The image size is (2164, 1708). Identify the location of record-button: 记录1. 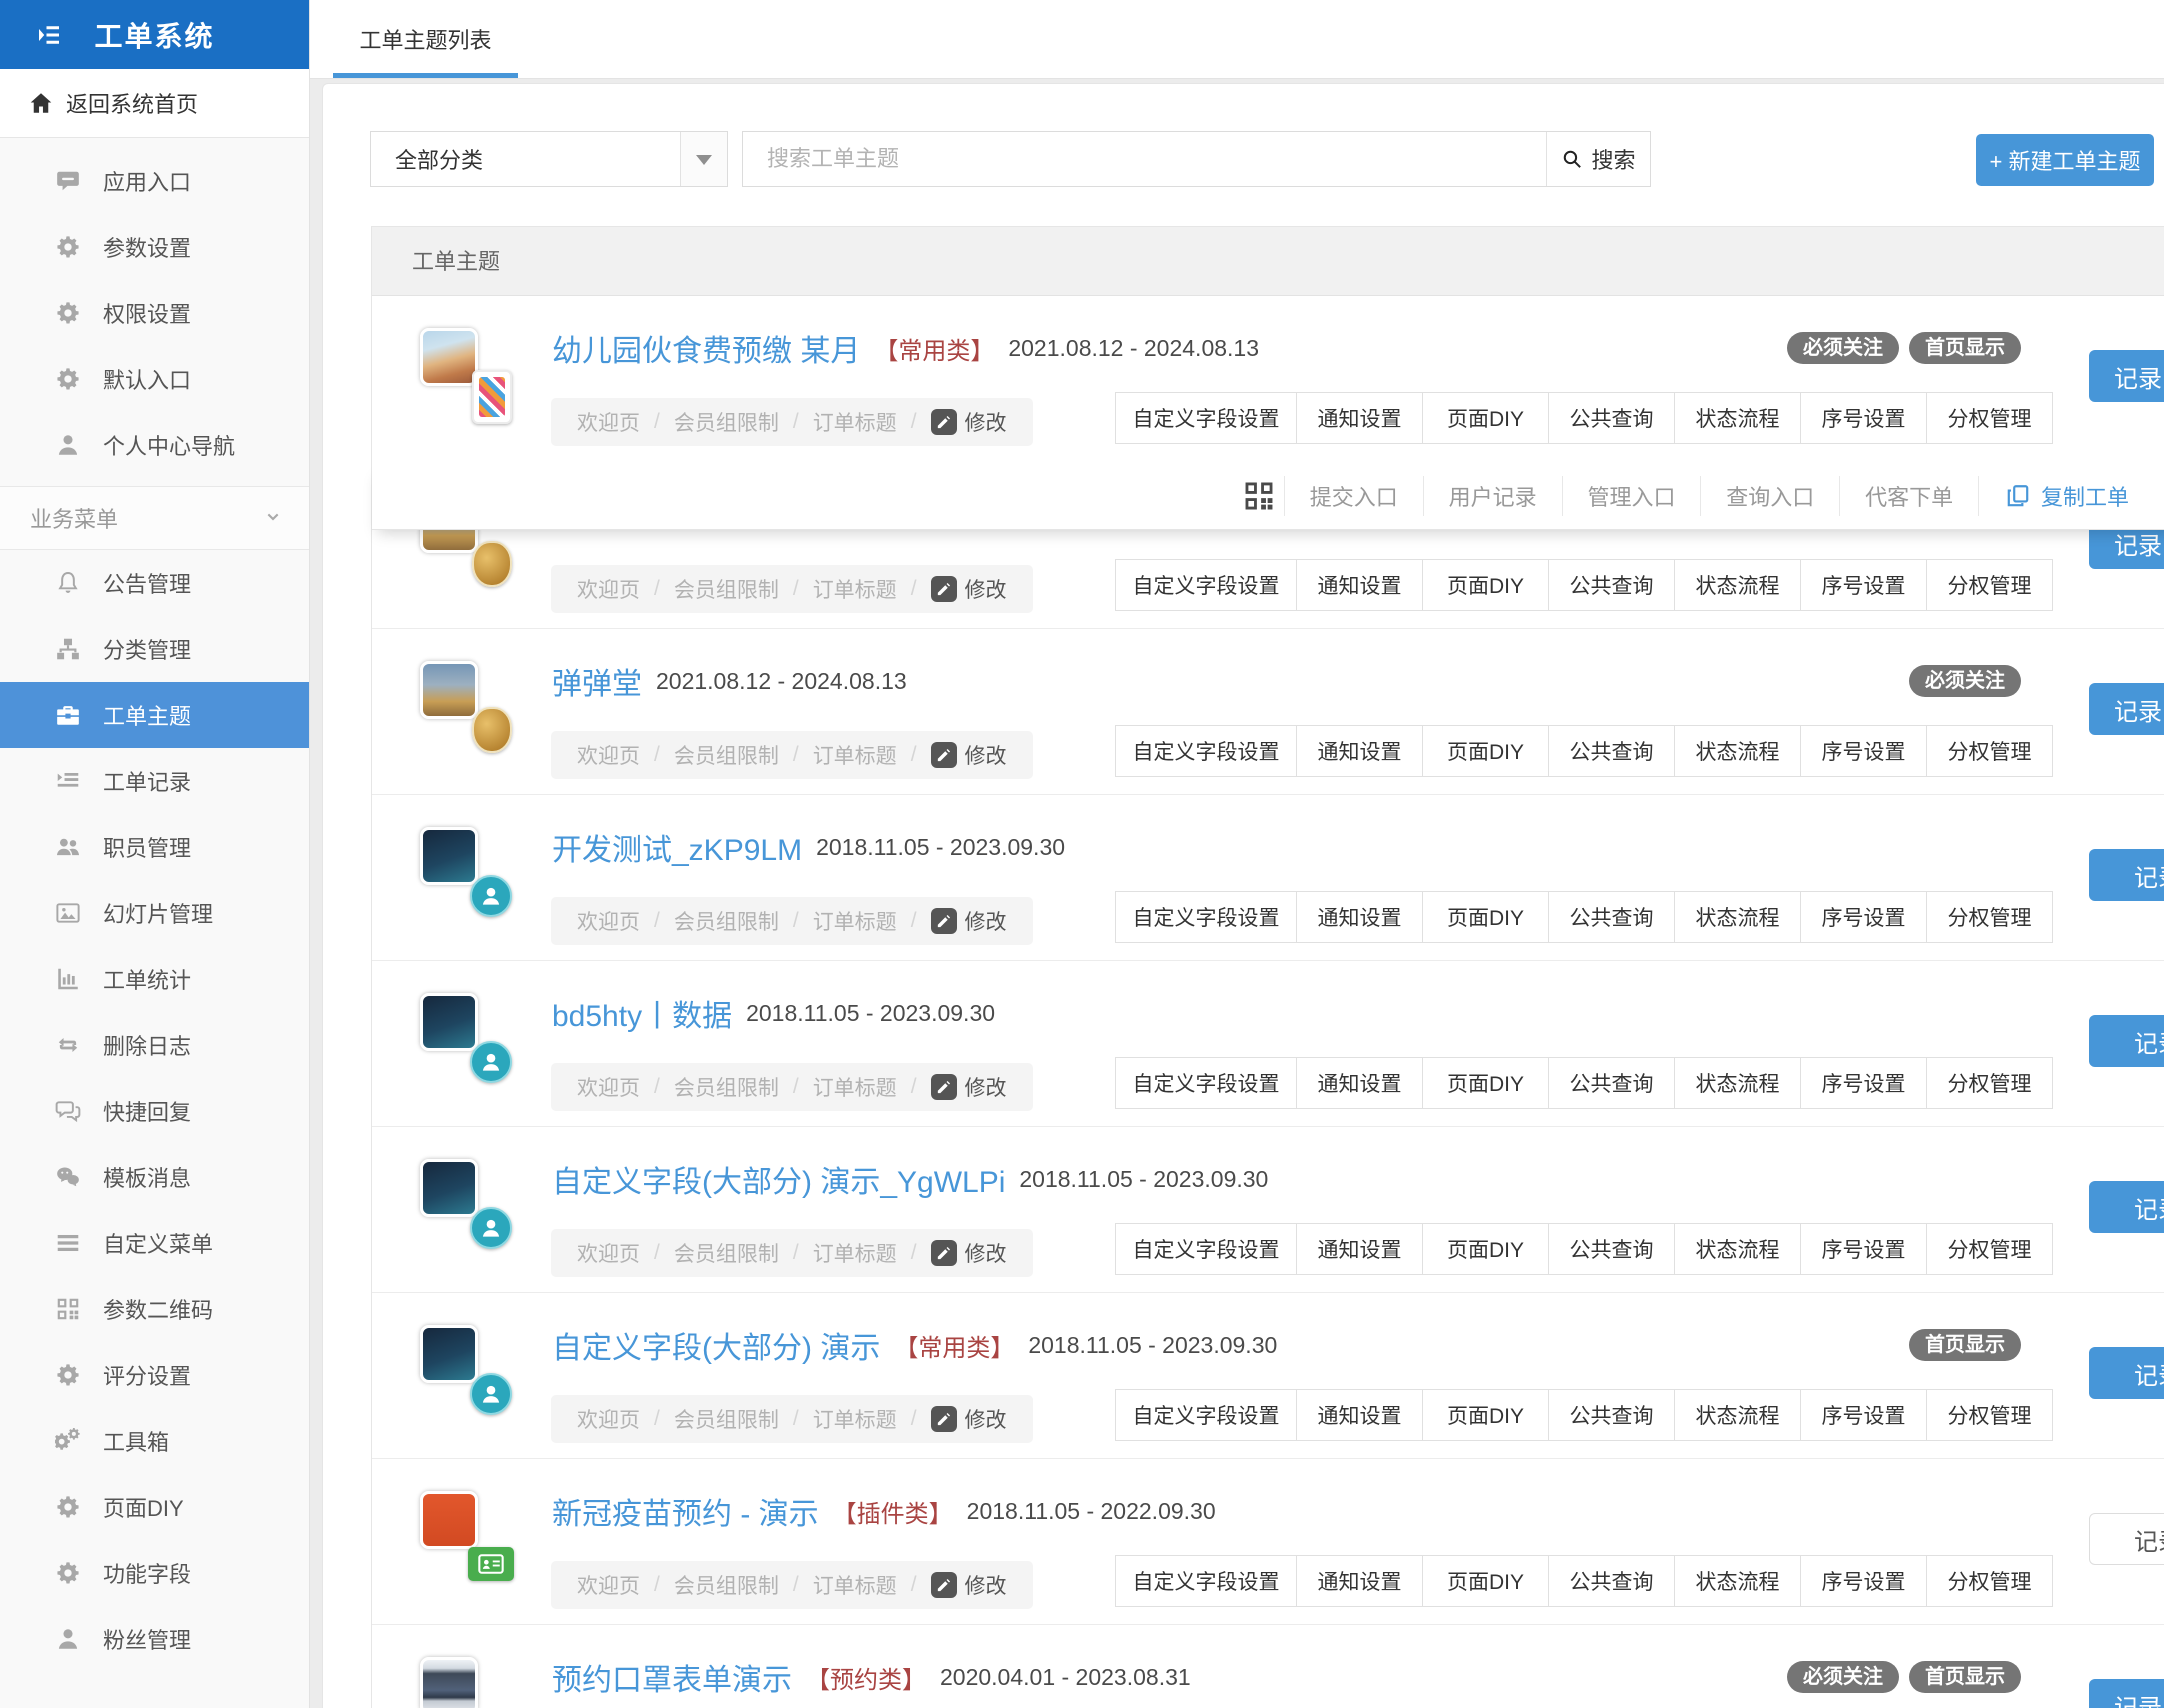
(2126, 1693).